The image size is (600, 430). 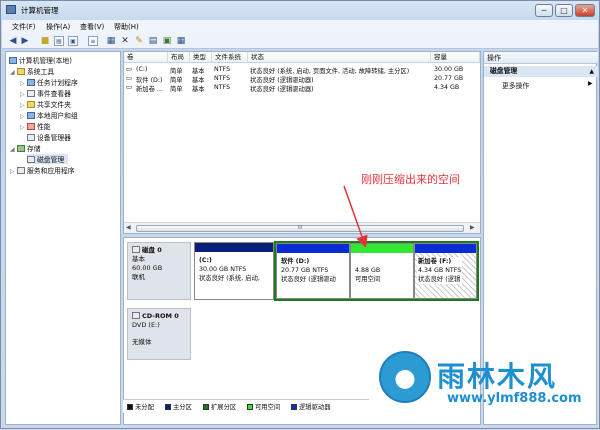 I want to click on legend-item: 可用空间, so click(x=263, y=406).